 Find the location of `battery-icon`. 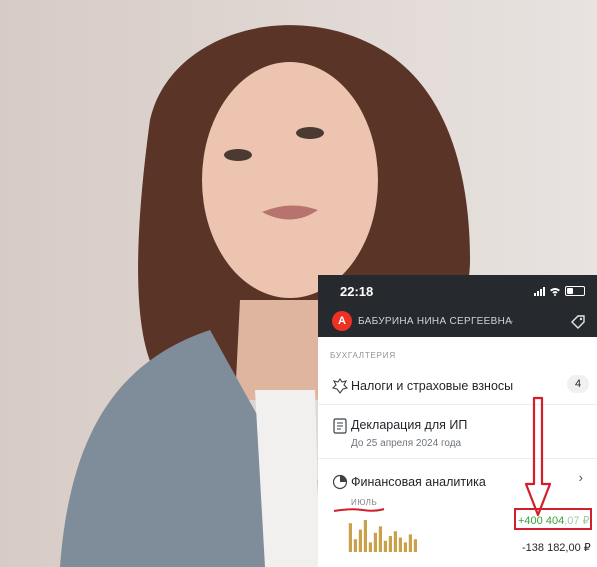

battery-icon is located at coordinates (575, 291).